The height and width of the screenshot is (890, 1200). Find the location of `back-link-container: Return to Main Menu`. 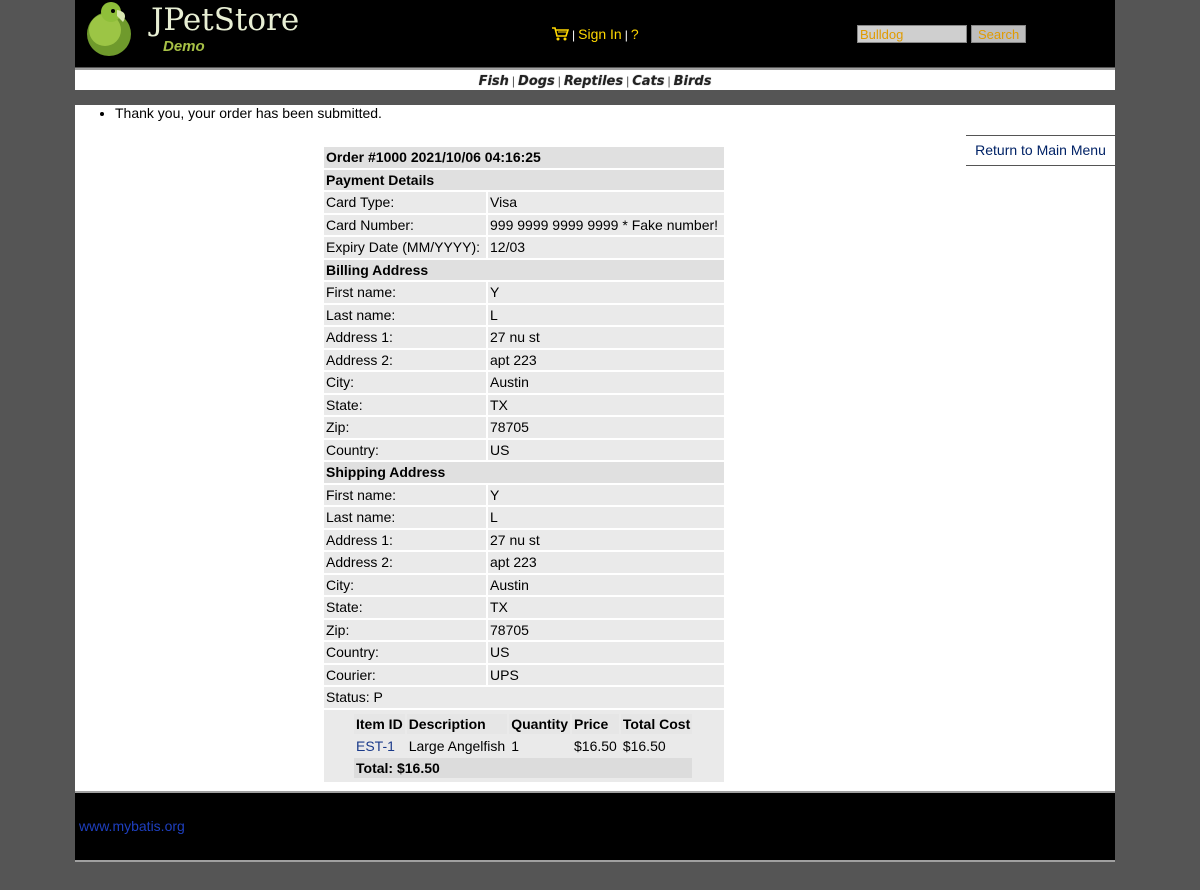

back-link-container: Return to Main Menu is located at coordinates (1040, 150).